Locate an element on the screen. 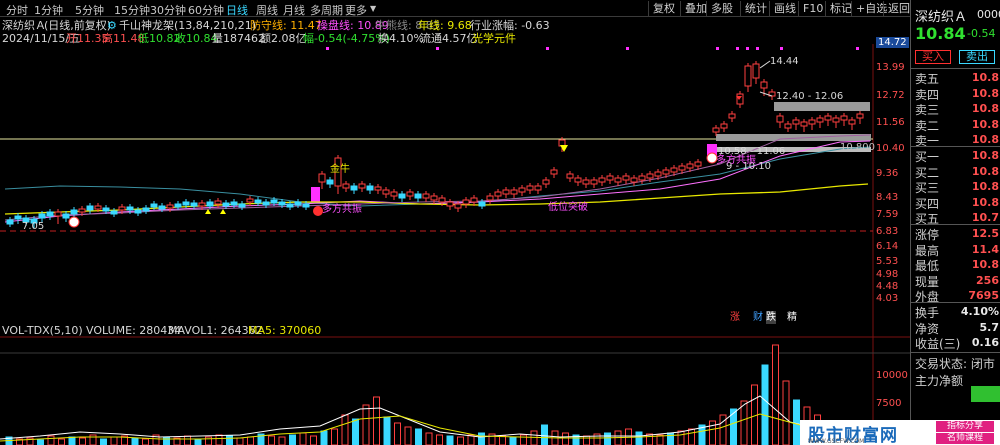  tag-fall: 跌 is located at coordinates (771, 317).